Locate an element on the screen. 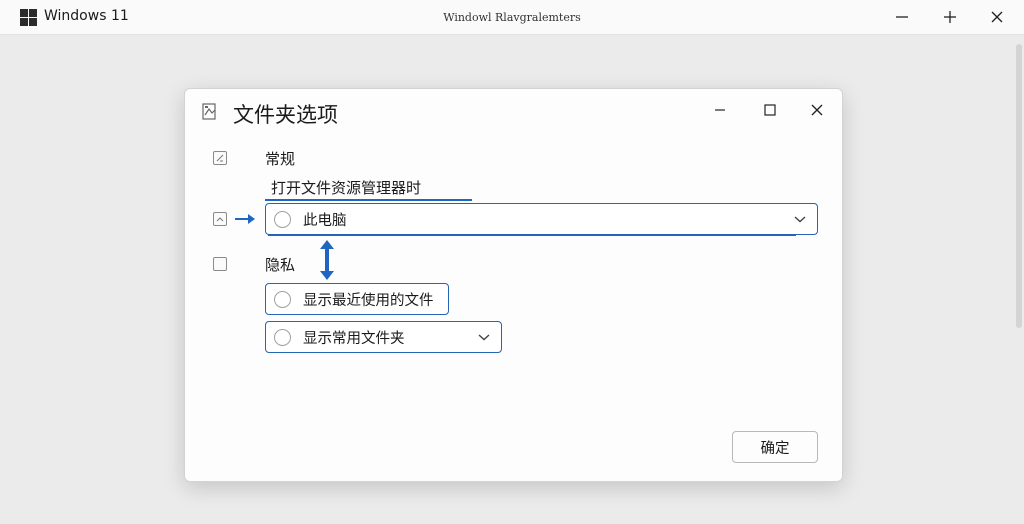  general-label: 常规 is located at coordinates (280, 159).